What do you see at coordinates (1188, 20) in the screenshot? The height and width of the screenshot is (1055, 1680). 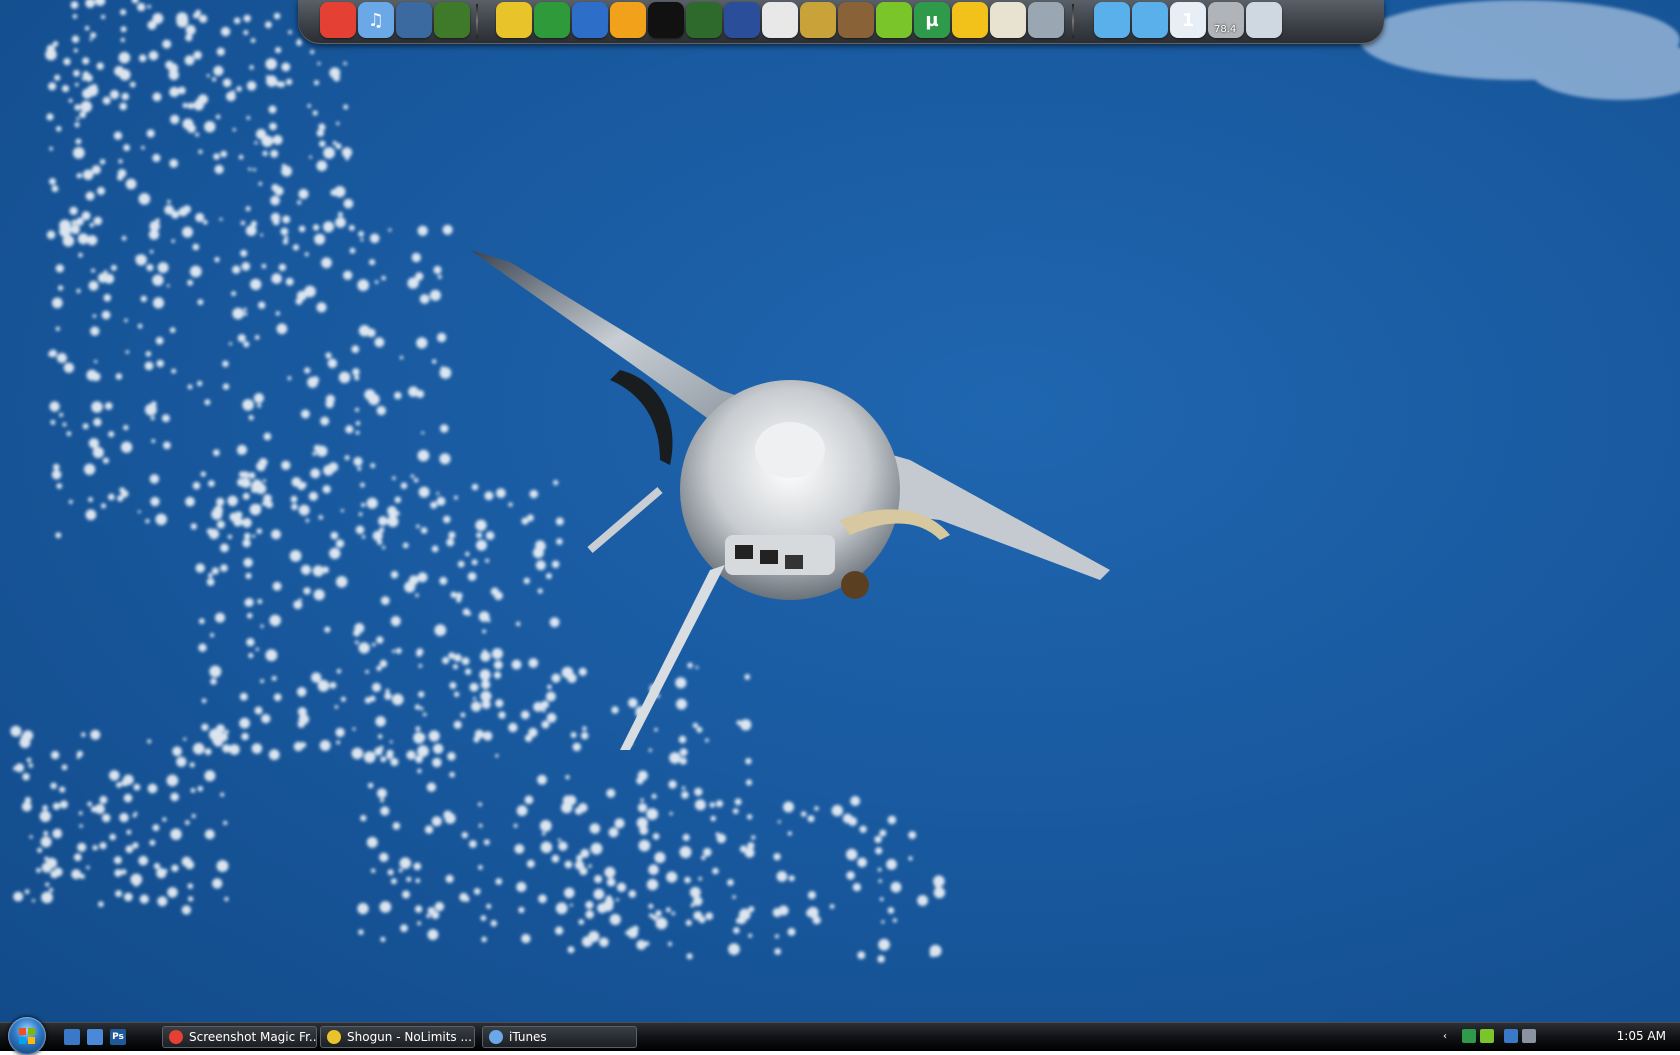 I see `calendar-icon: 1` at bounding box center [1188, 20].